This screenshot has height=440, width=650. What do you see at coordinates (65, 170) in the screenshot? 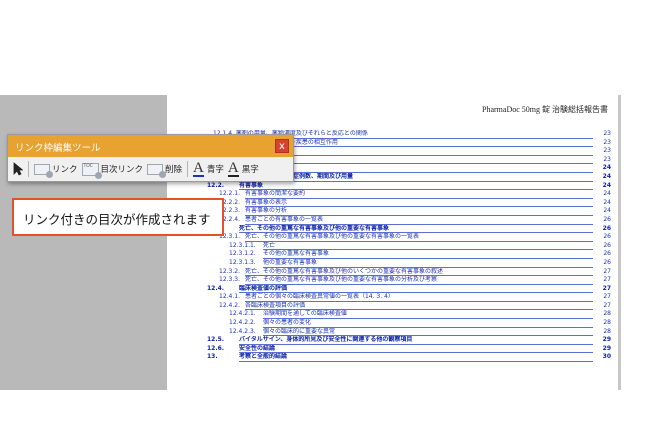
I see `link-label: リンク` at bounding box center [65, 170].